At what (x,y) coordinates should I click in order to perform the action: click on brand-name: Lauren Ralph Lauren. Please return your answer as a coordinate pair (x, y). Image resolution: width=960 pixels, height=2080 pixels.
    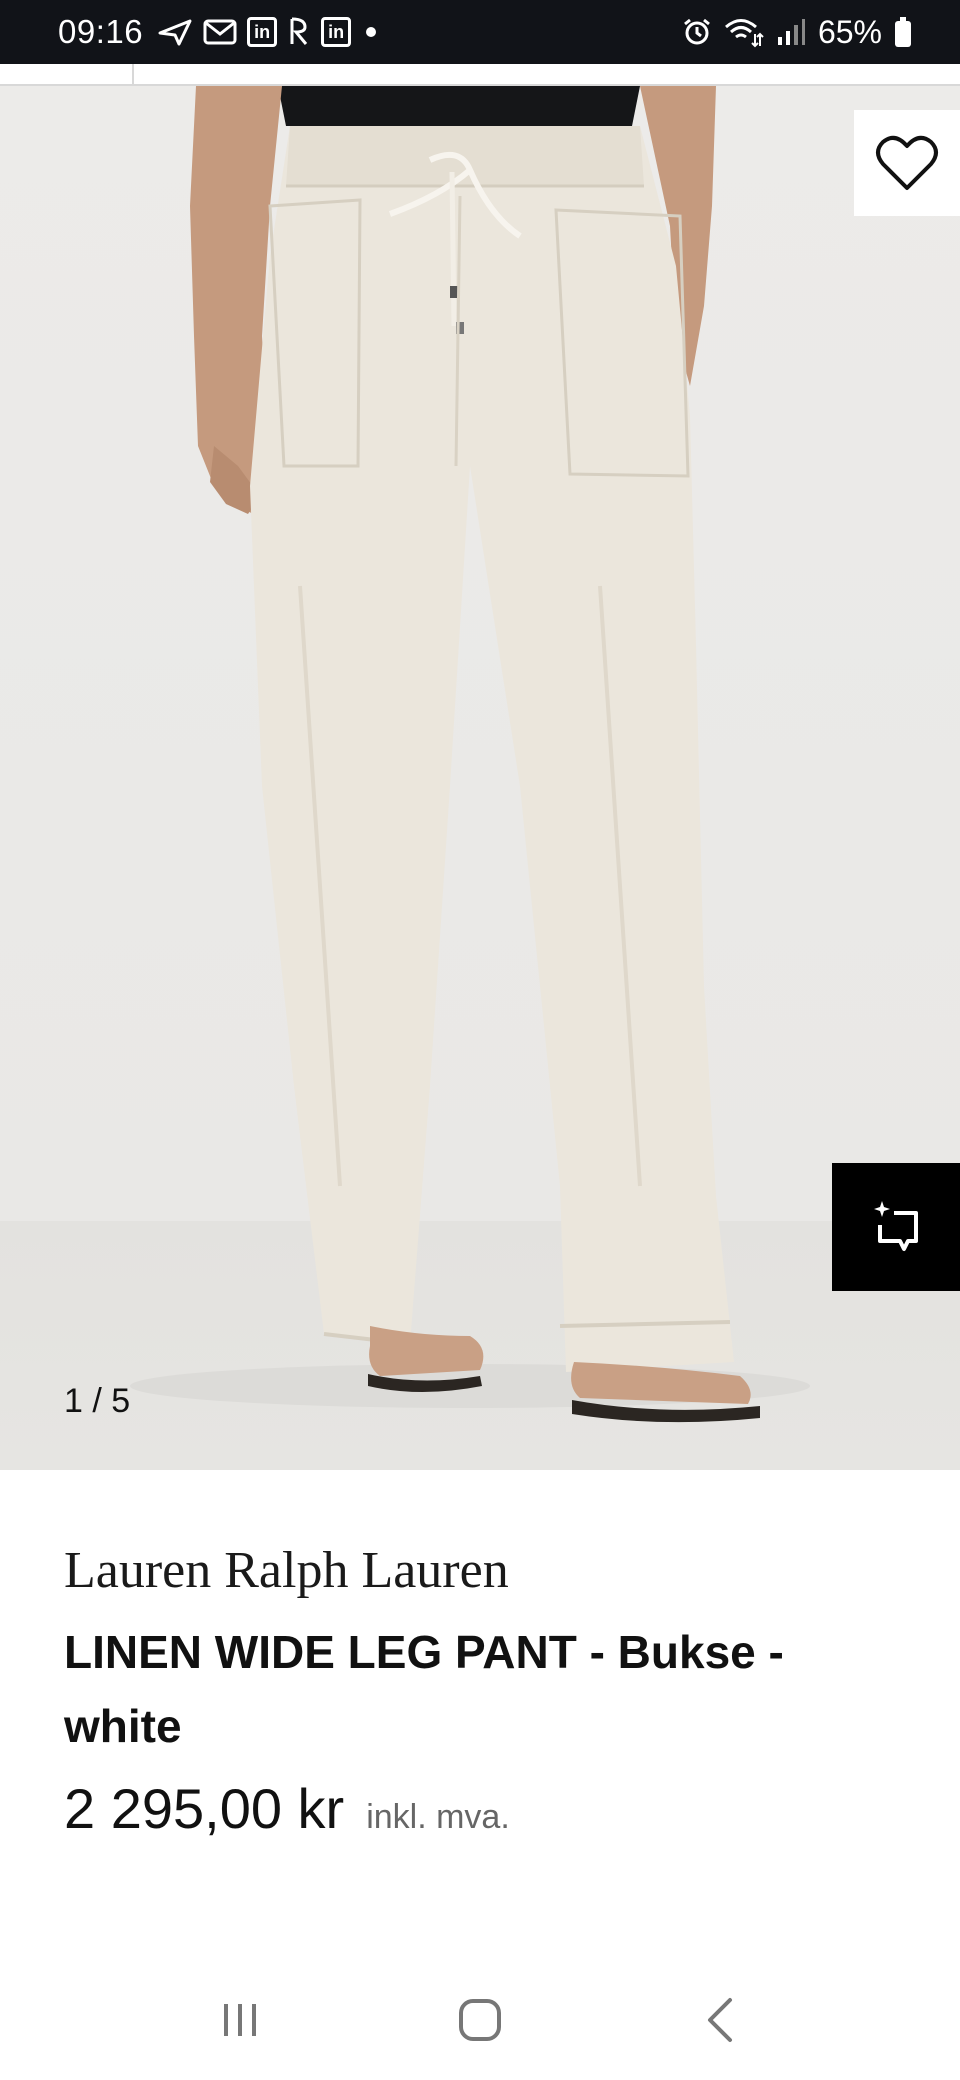
    Looking at the image, I should click on (484, 1571).